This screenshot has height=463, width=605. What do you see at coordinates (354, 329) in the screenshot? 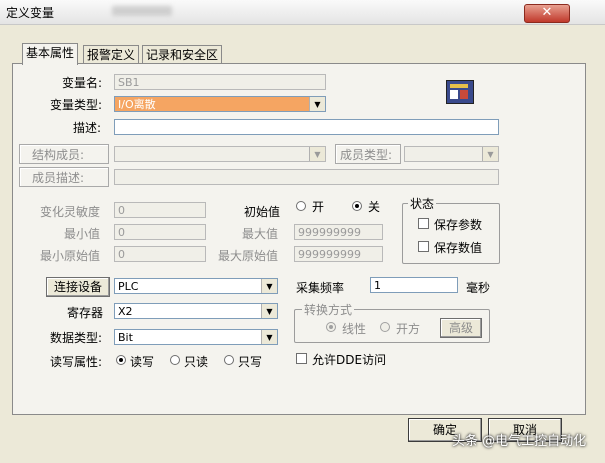
I see `conversion-linear-label: 线性` at bounding box center [354, 329].